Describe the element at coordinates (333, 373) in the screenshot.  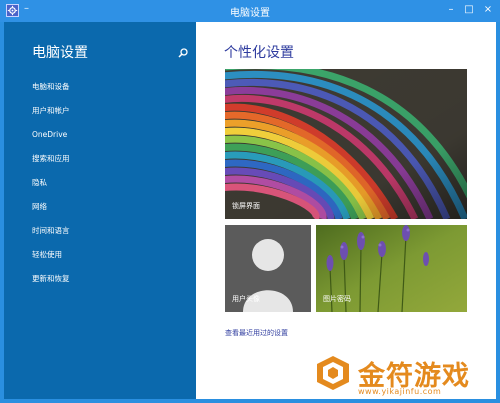
I see `watermark-logo-icon` at that location.